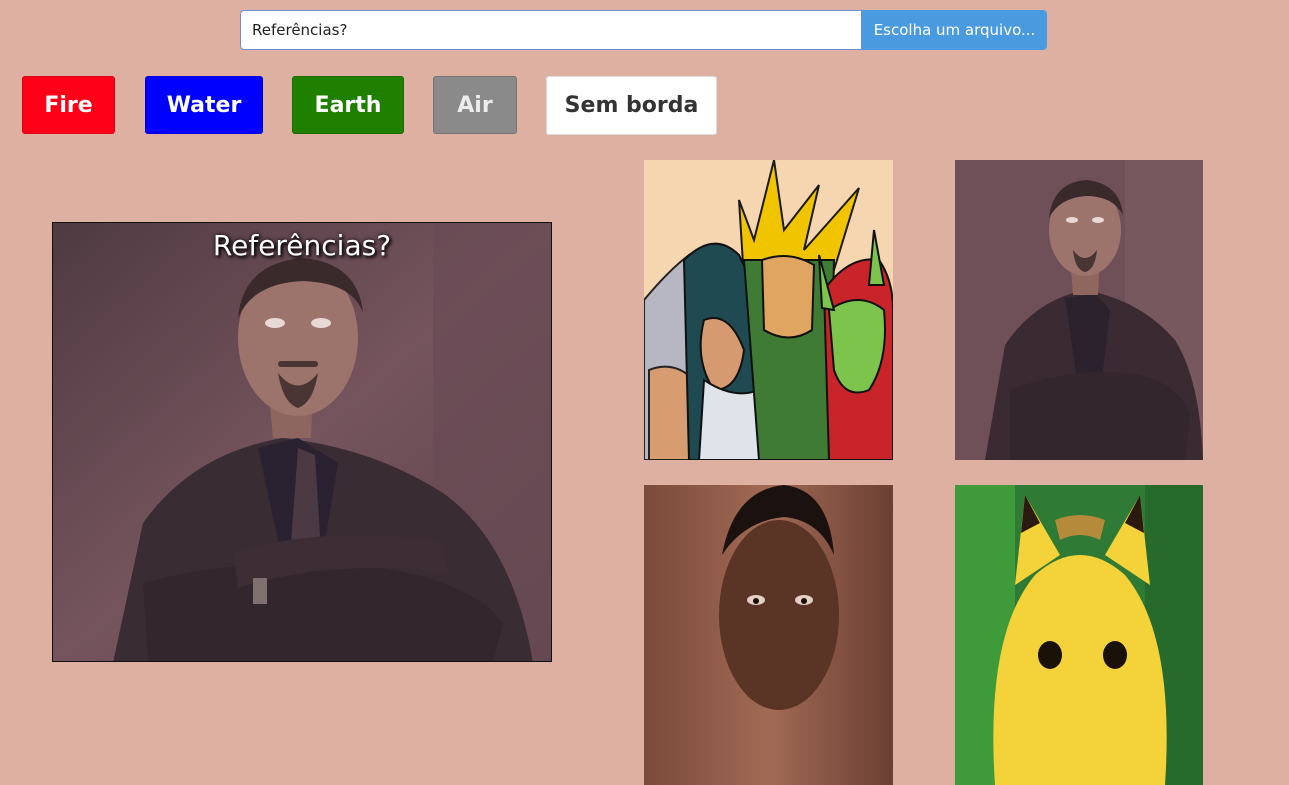 This screenshot has width=1289, height=785. What do you see at coordinates (631, 105) in the screenshot?
I see `no-border-button: Sem borda` at bounding box center [631, 105].